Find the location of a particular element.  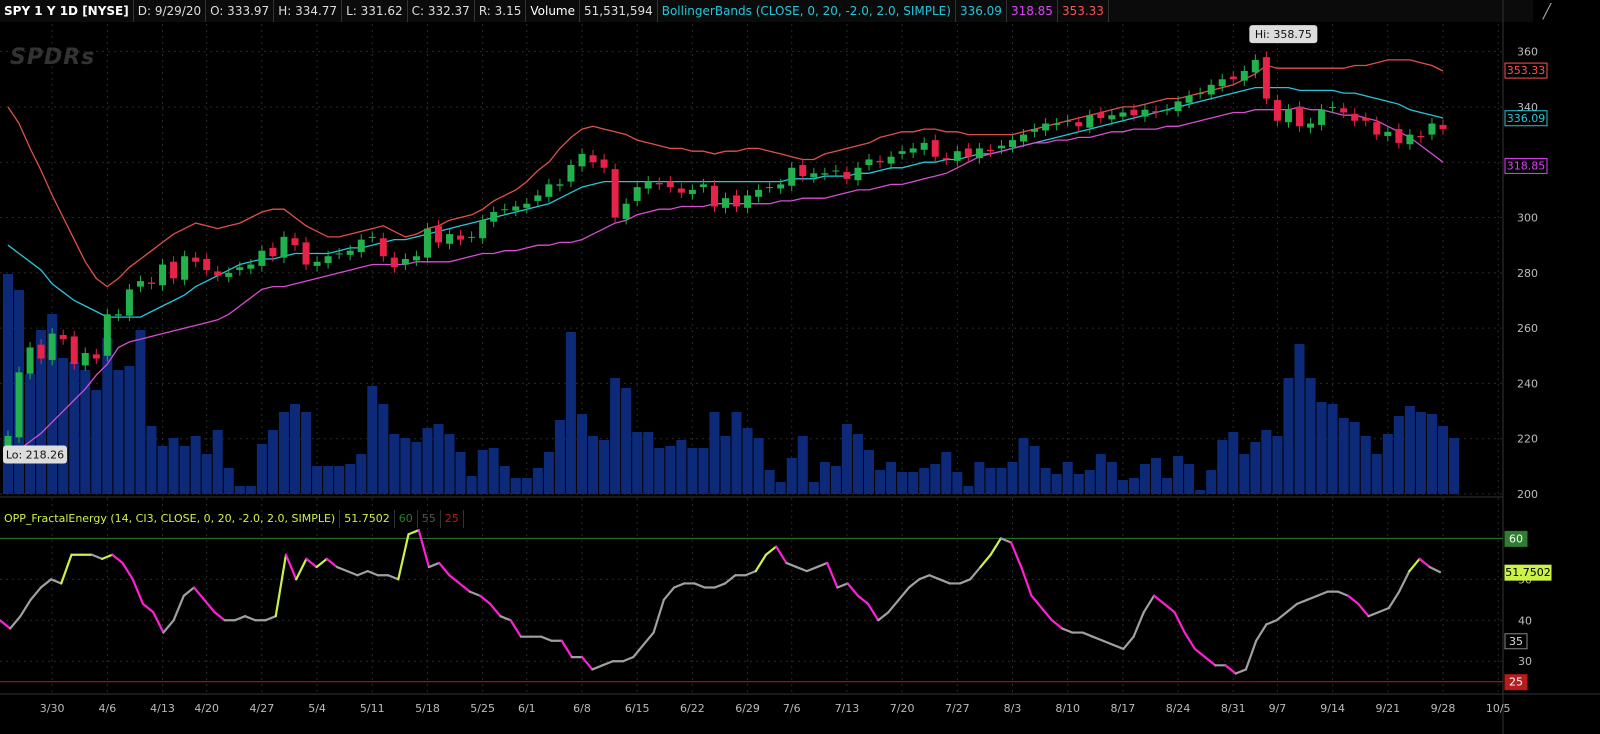

x-tick-label: 5/11 is located at coordinates (372, 708).